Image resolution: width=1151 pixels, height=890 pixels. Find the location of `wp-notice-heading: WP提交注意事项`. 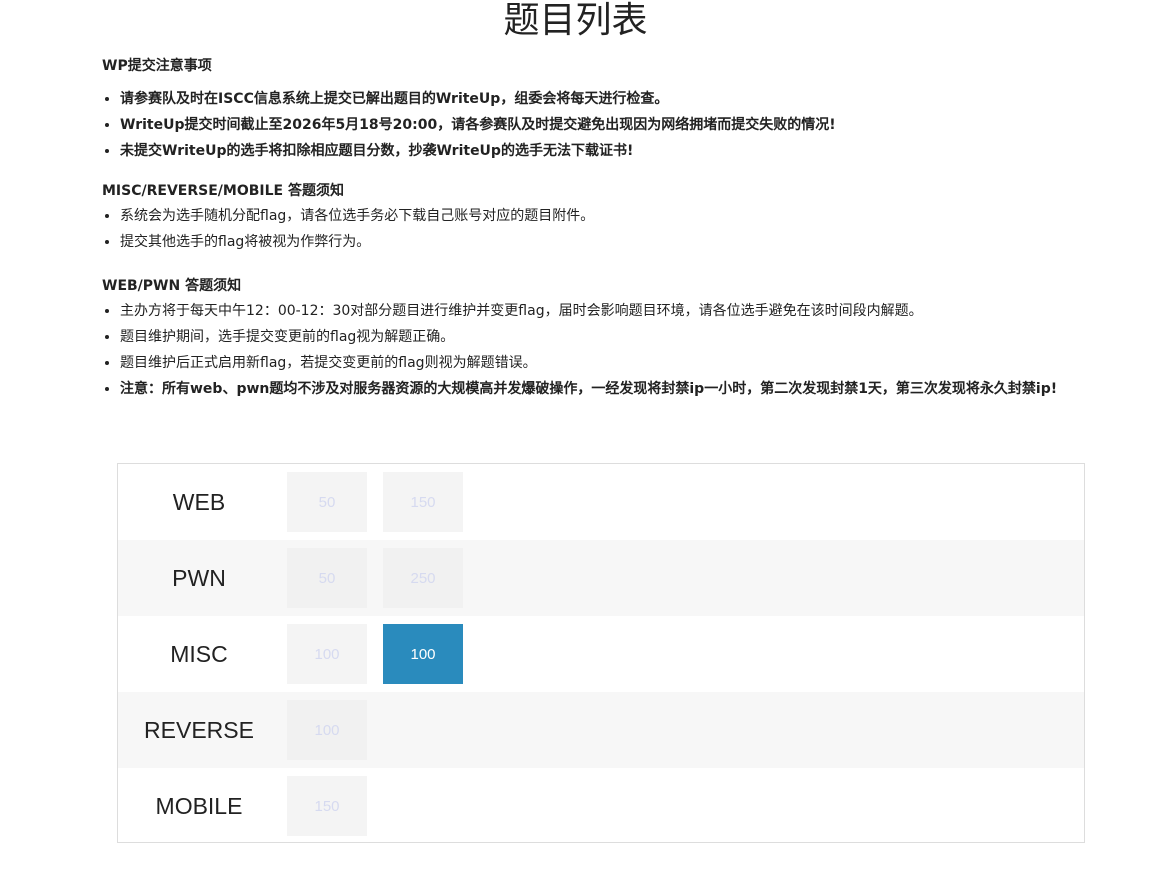

wp-notice-heading: WP提交注意事项 is located at coordinates (157, 66).